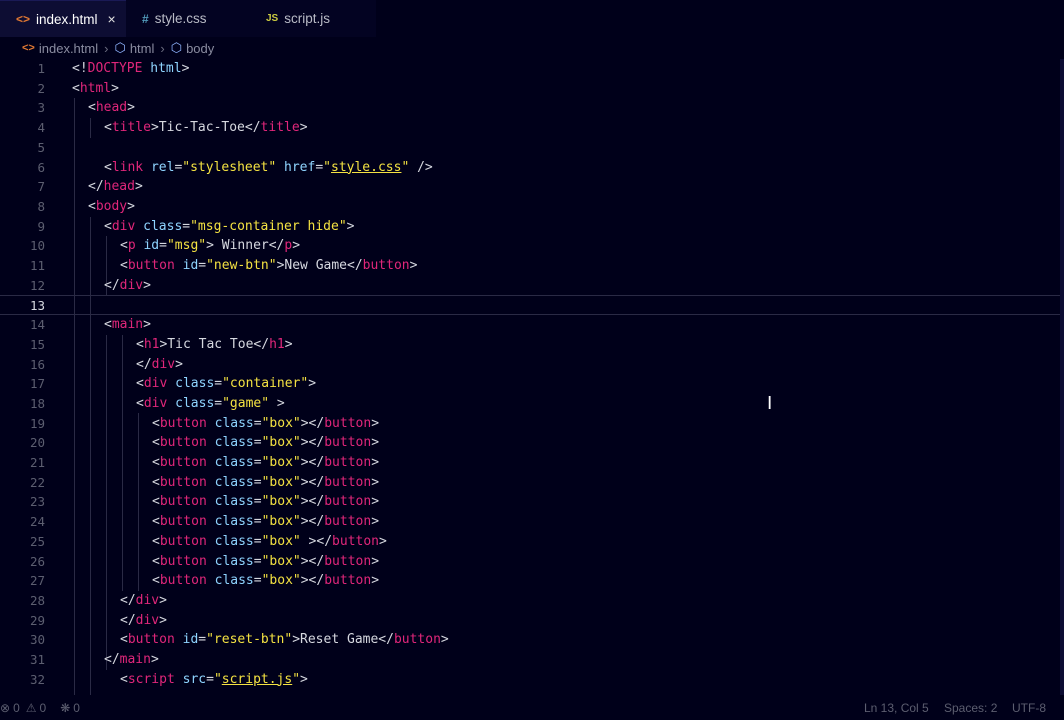 The width and height of the screenshot is (1064, 720). Describe the element at coordinates (41, 68) in the screenshot. I see `line-number: 1` at that location.